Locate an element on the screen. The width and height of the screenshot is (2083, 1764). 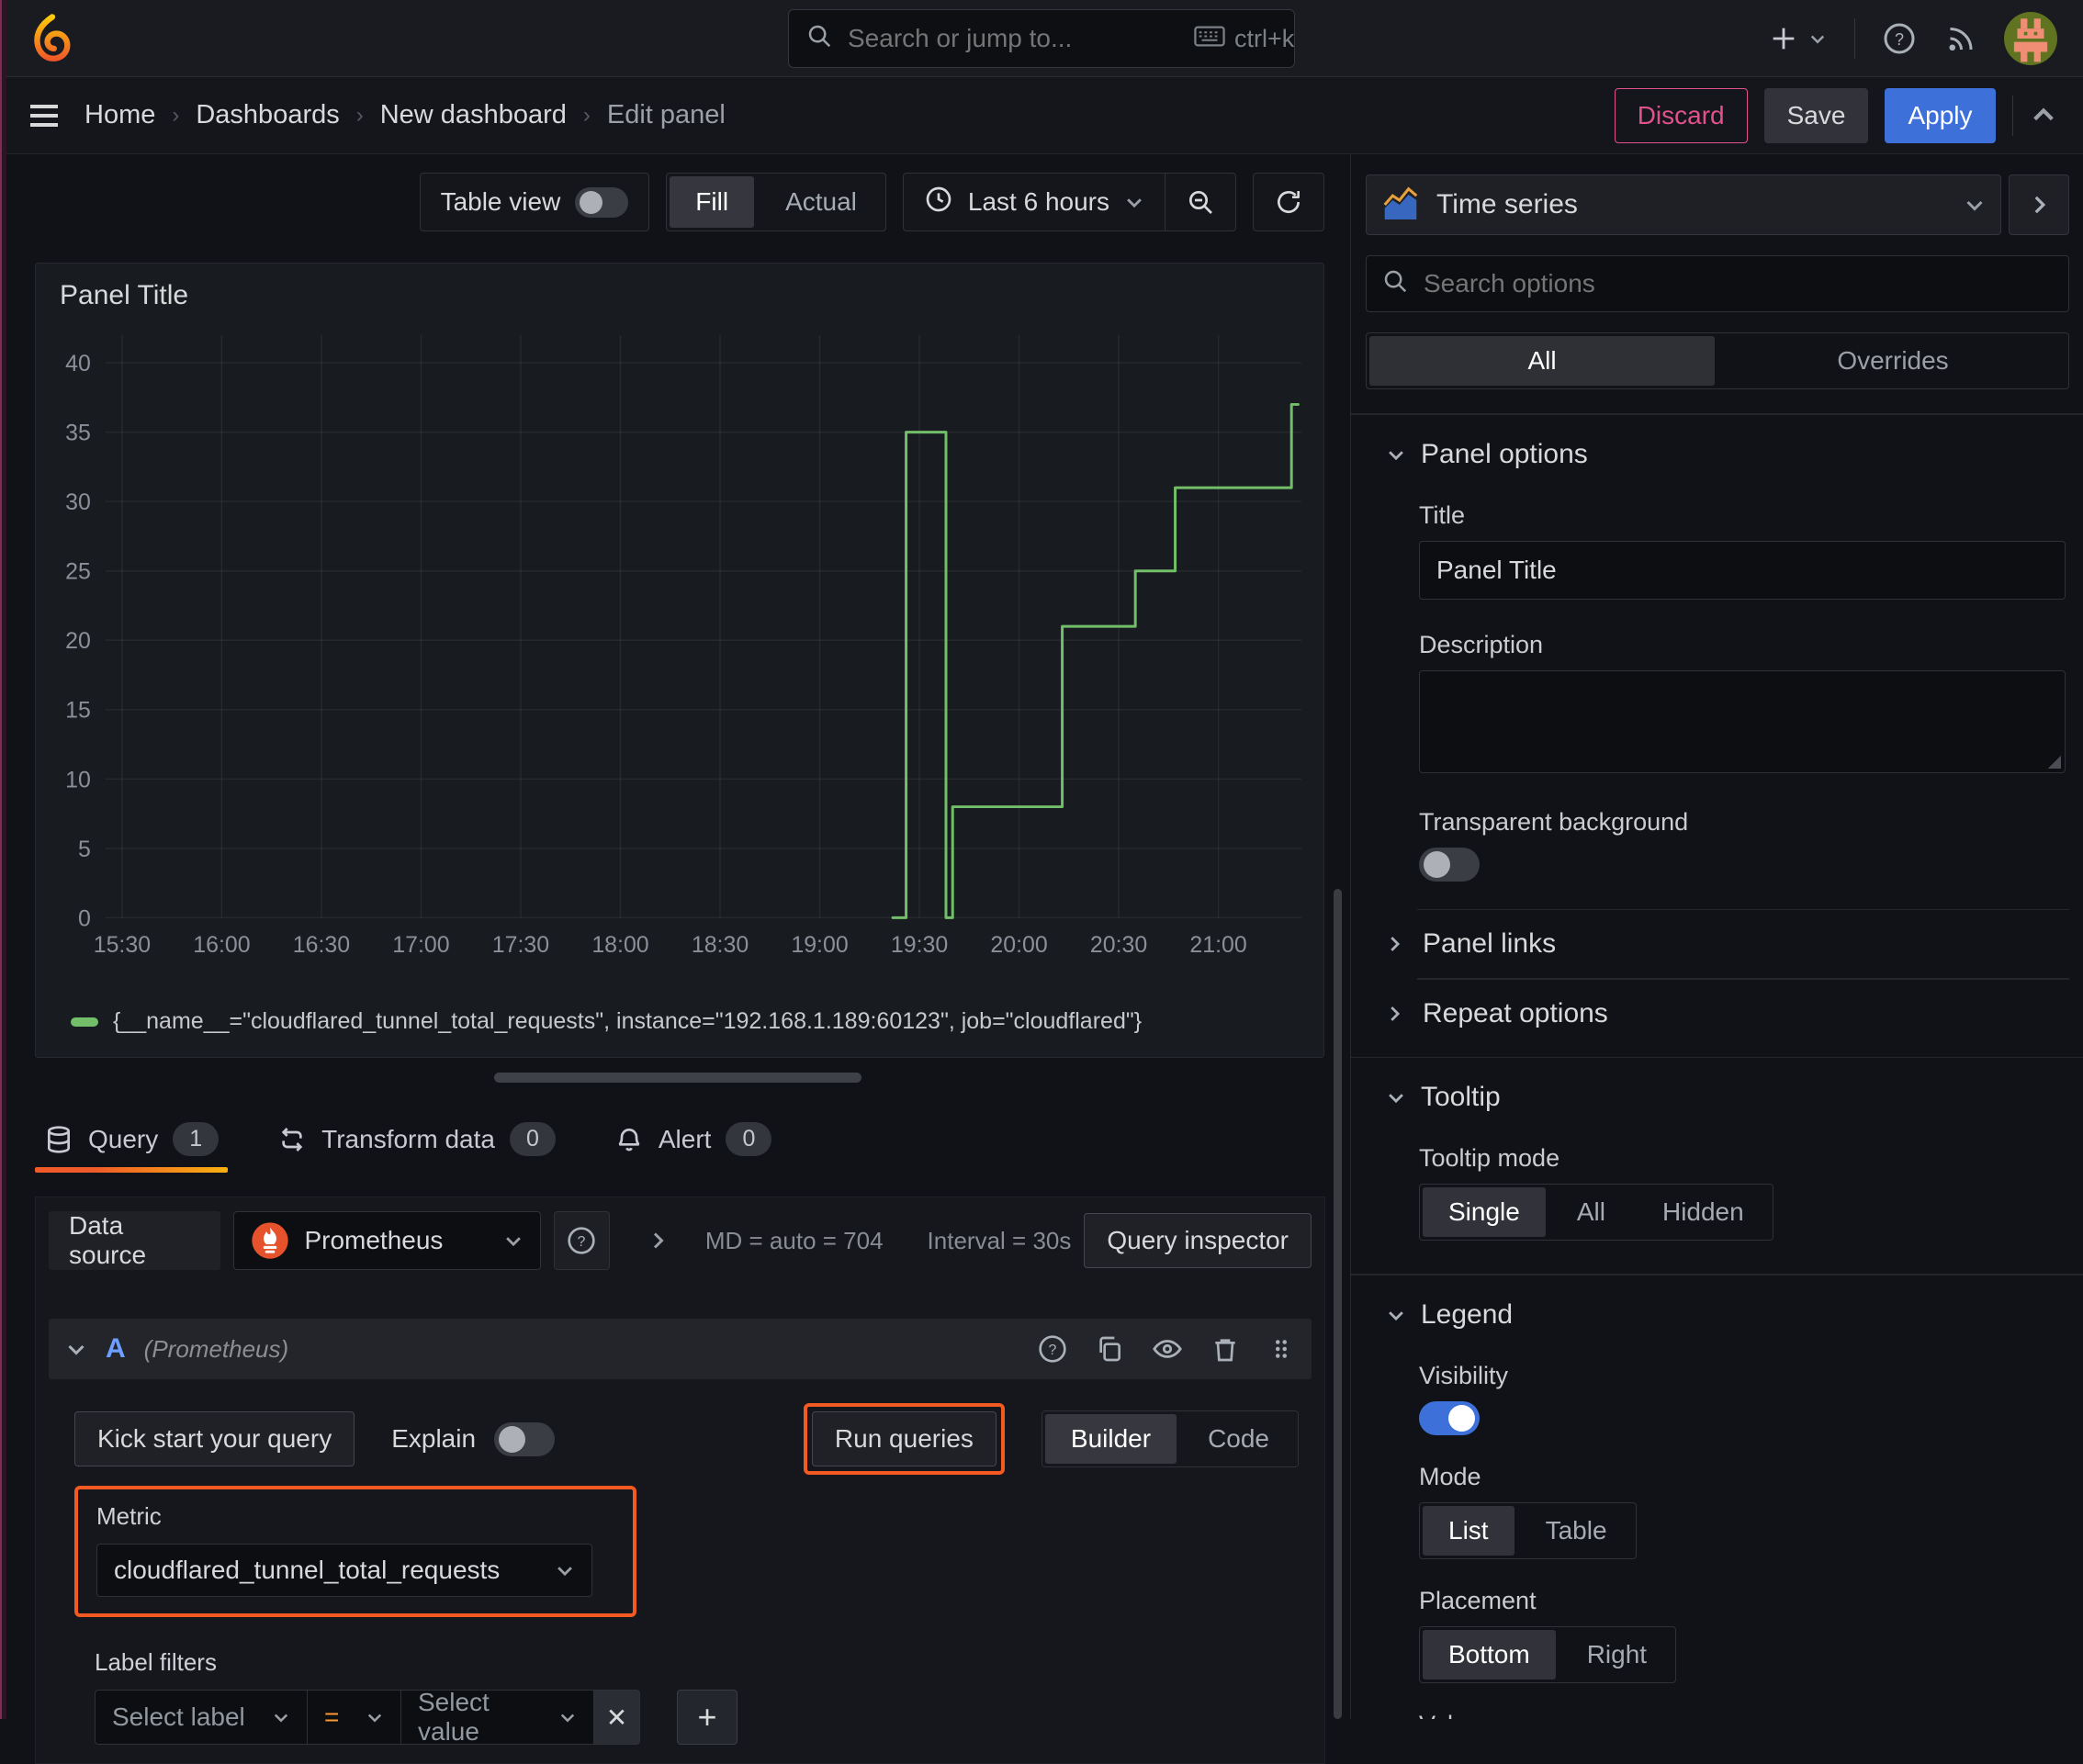
query-options-chevron-icon is located at coordinates (658, 1241).